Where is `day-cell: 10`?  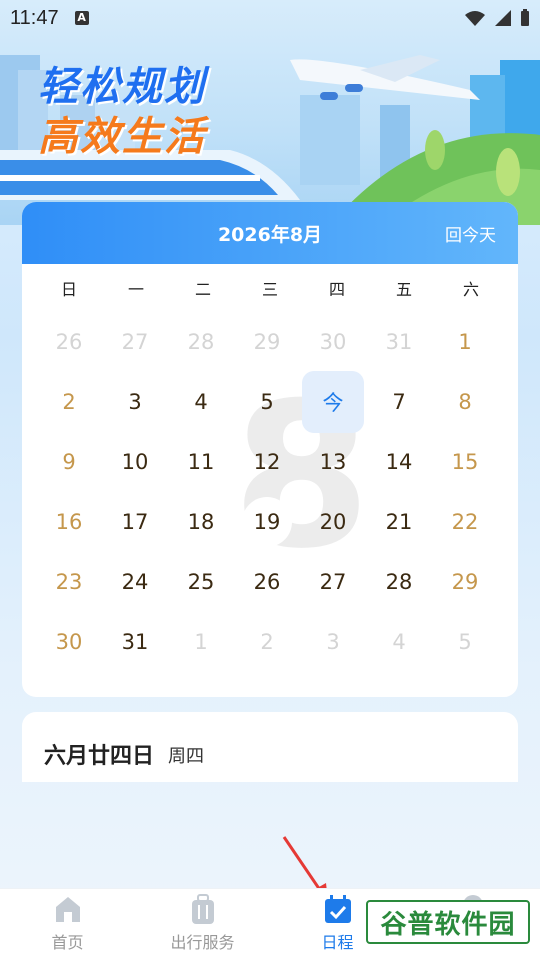
day-cell: 10 is located at coordinates (135, 462).